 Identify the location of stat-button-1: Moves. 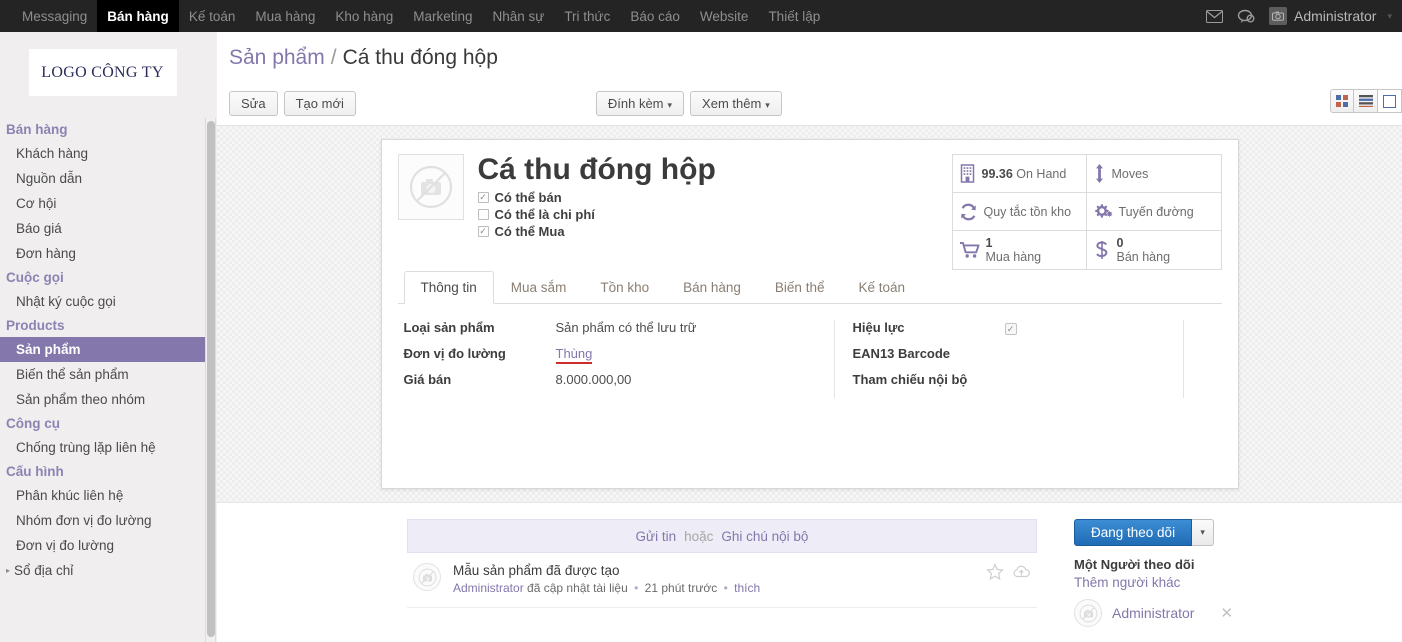
(1153, 174).